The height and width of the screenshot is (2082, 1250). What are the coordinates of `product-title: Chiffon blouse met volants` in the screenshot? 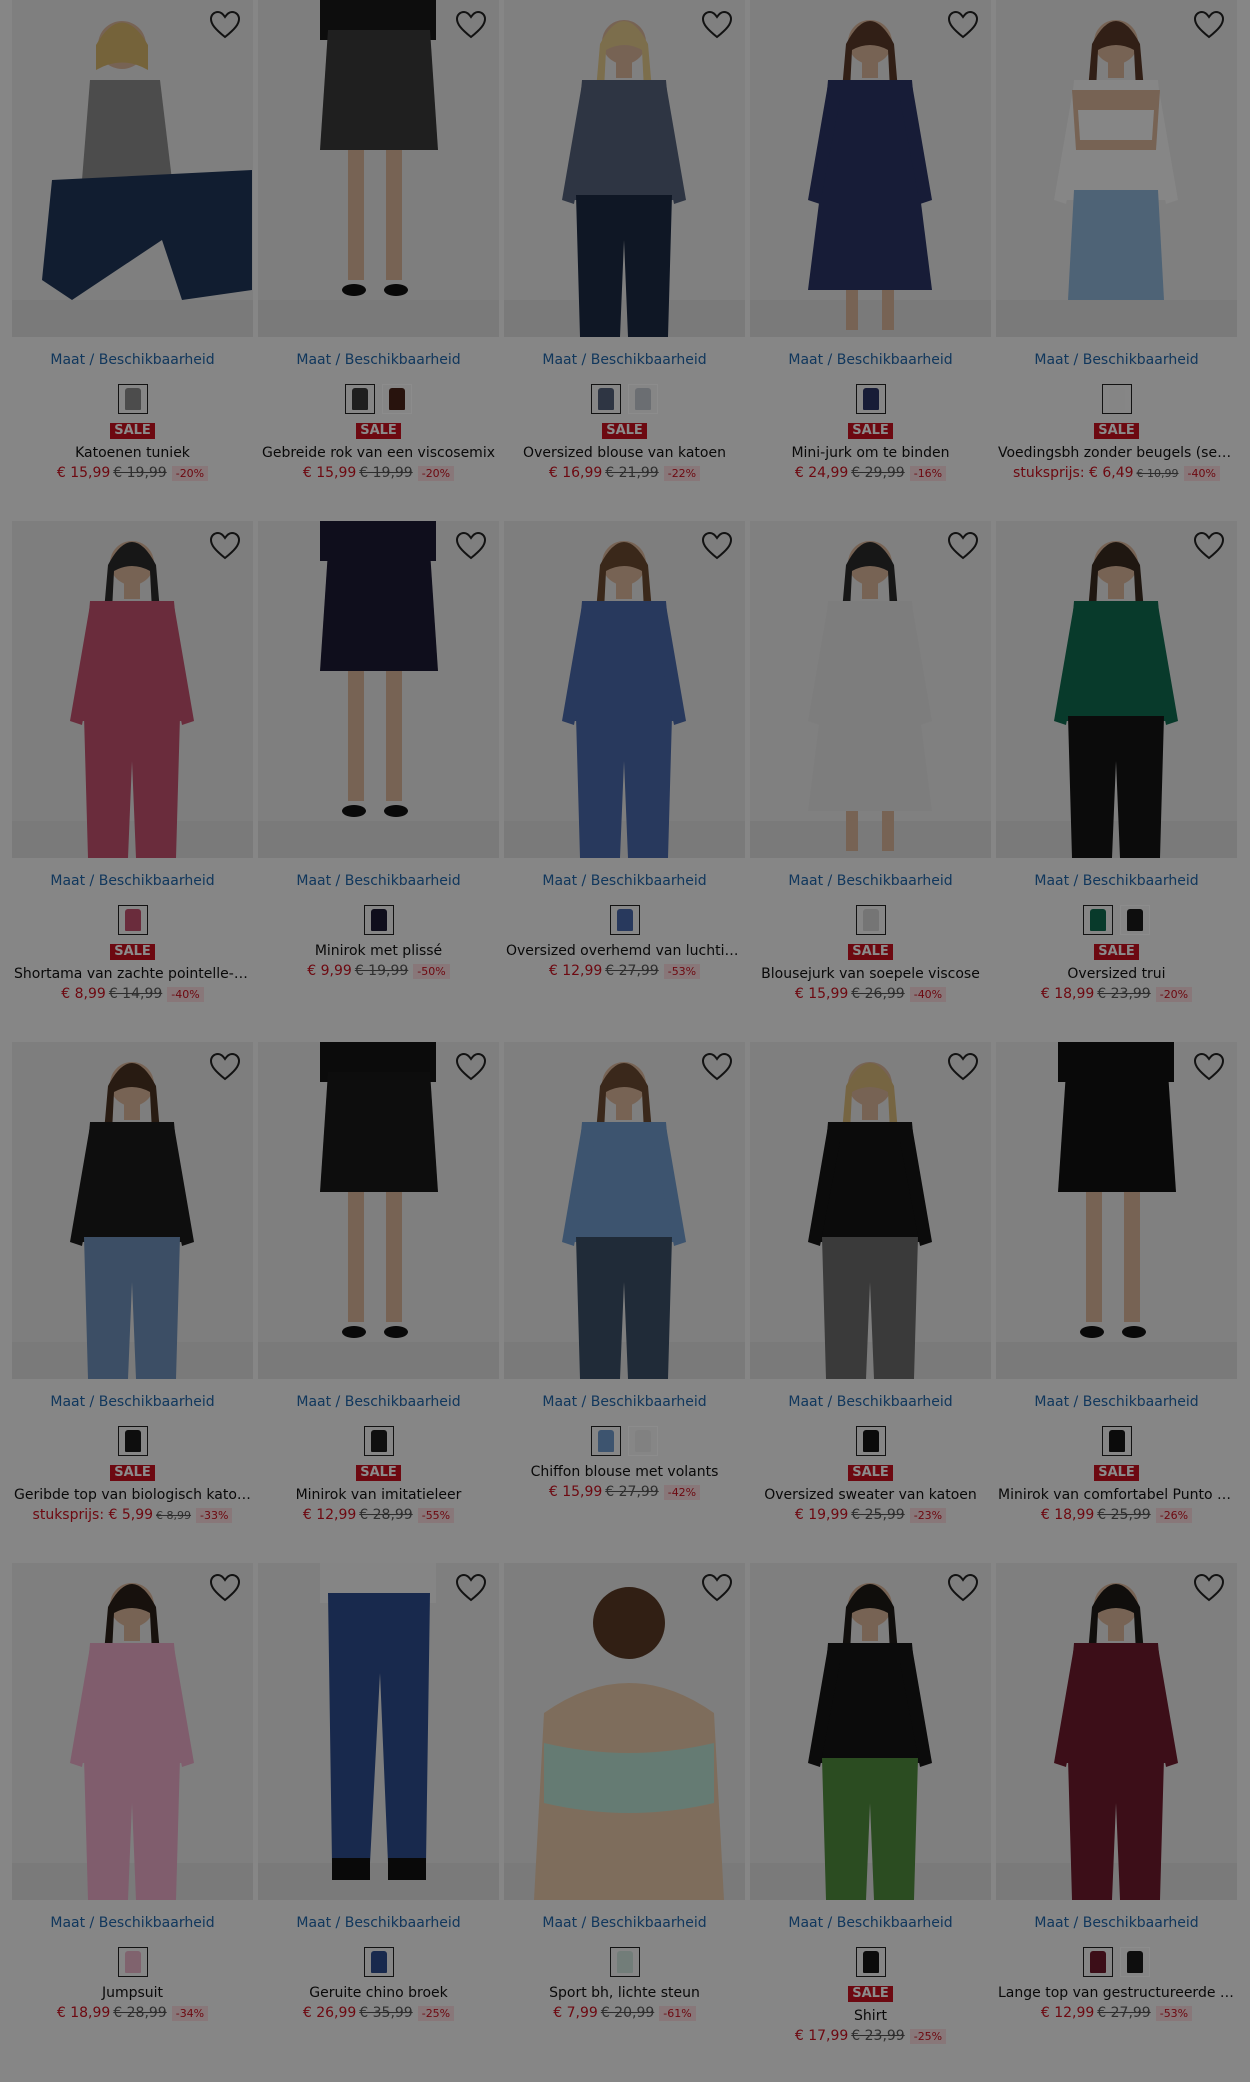 It's located at (624, 1472).